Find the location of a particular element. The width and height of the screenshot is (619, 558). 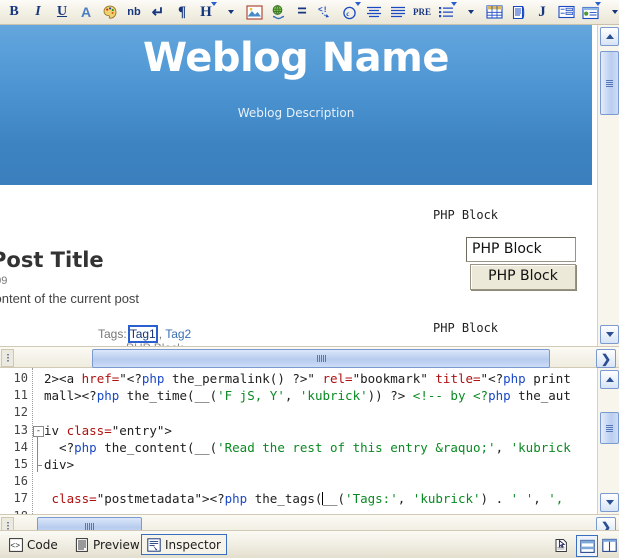

split-horizontal-button is located at coordinates (587, 546).